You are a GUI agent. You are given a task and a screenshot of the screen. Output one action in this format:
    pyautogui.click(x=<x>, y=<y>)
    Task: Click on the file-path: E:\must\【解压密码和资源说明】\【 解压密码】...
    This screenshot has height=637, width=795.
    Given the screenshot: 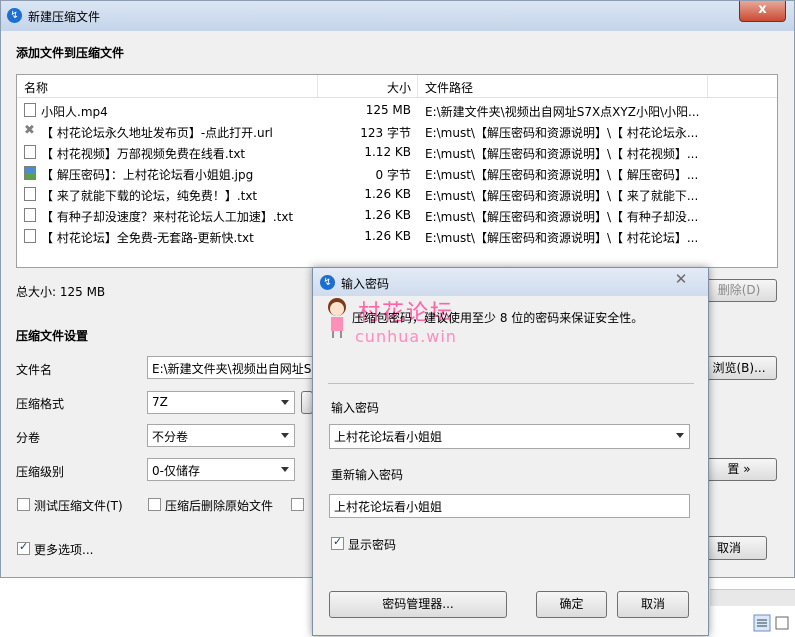 What is the action you would take?
    pyautogui.click(x=562, y=175)
    